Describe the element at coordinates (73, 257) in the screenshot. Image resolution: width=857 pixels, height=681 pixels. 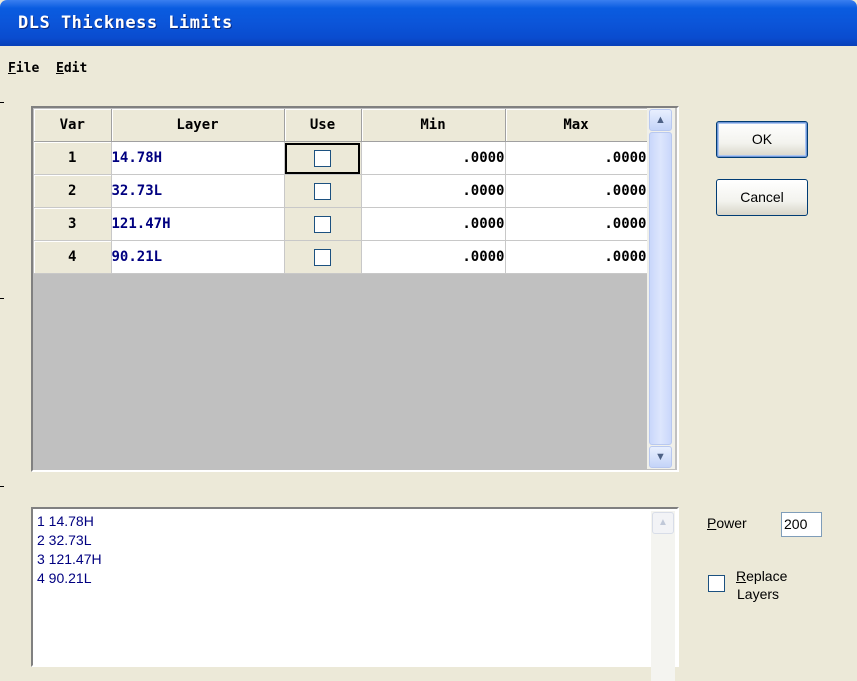
I see `row-var-cell: 4` at that location.